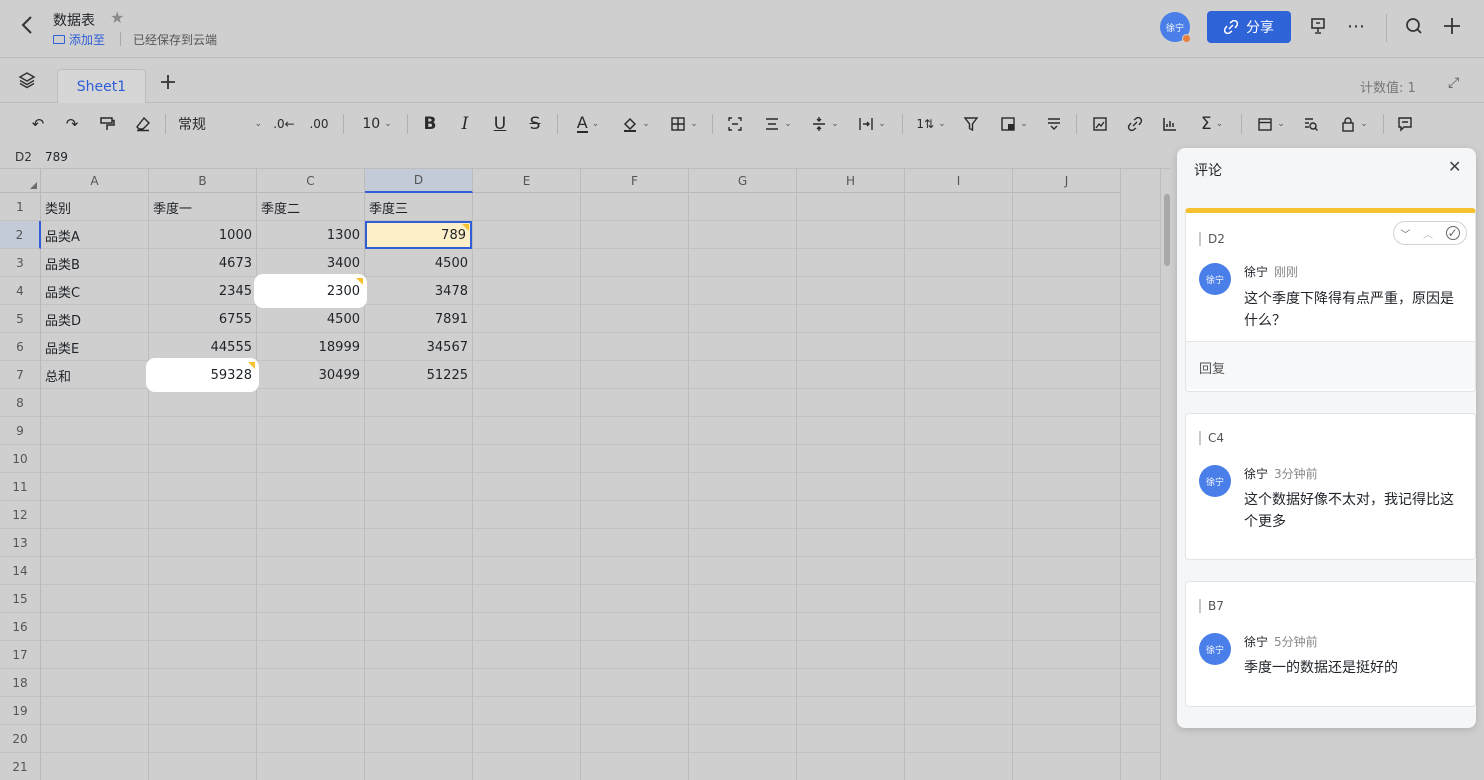  Describe the element at coordinates (143, 124) in the screenshot. I see `clear-format-icon` at that location.